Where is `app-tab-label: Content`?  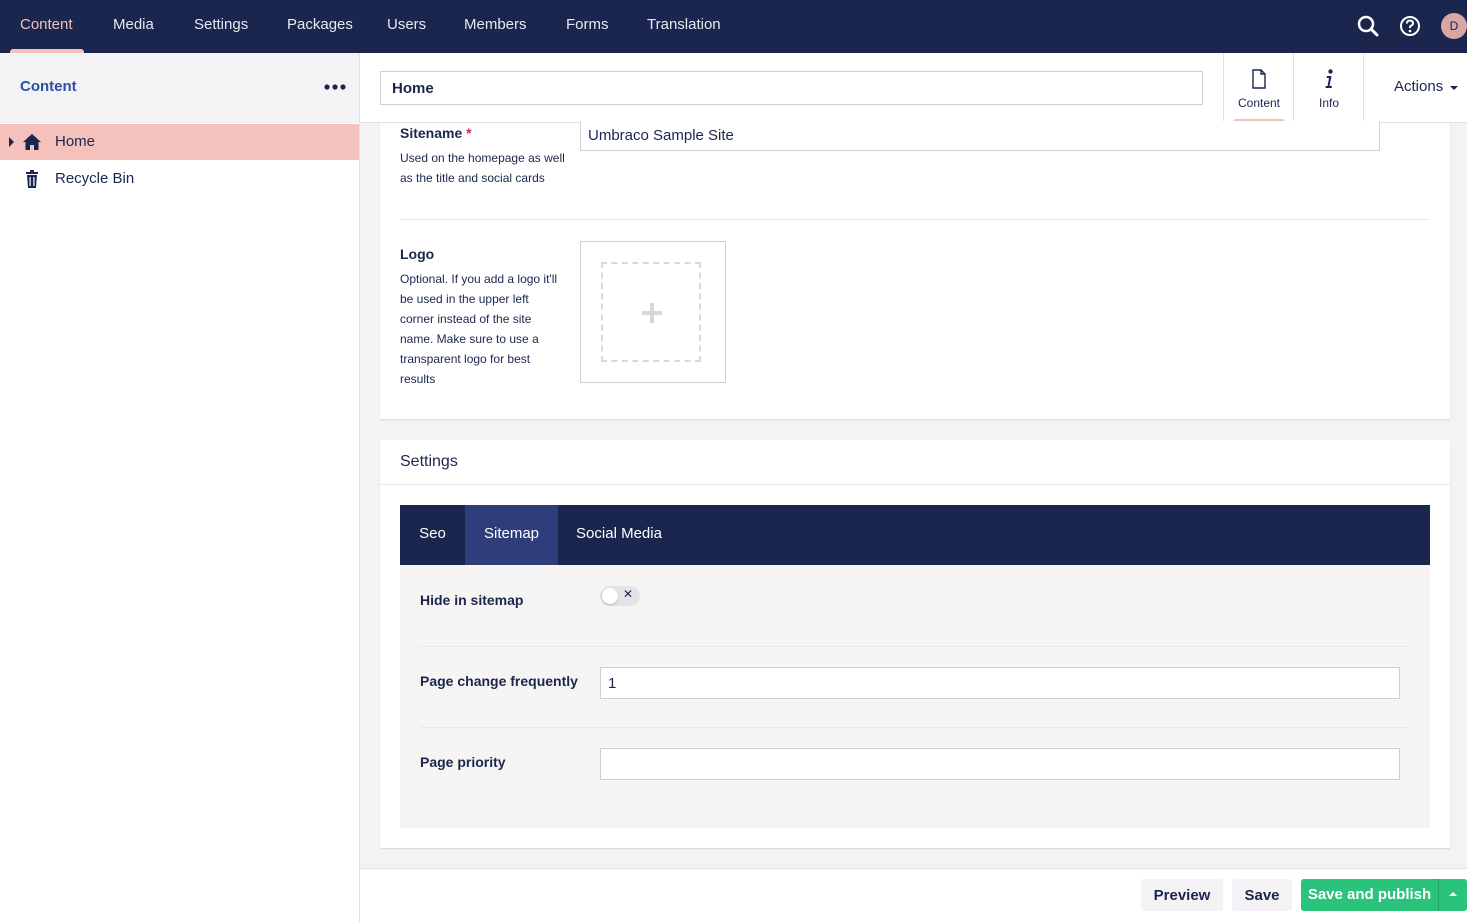 app-tab-label: Content is located at coordinates (1259, 103).